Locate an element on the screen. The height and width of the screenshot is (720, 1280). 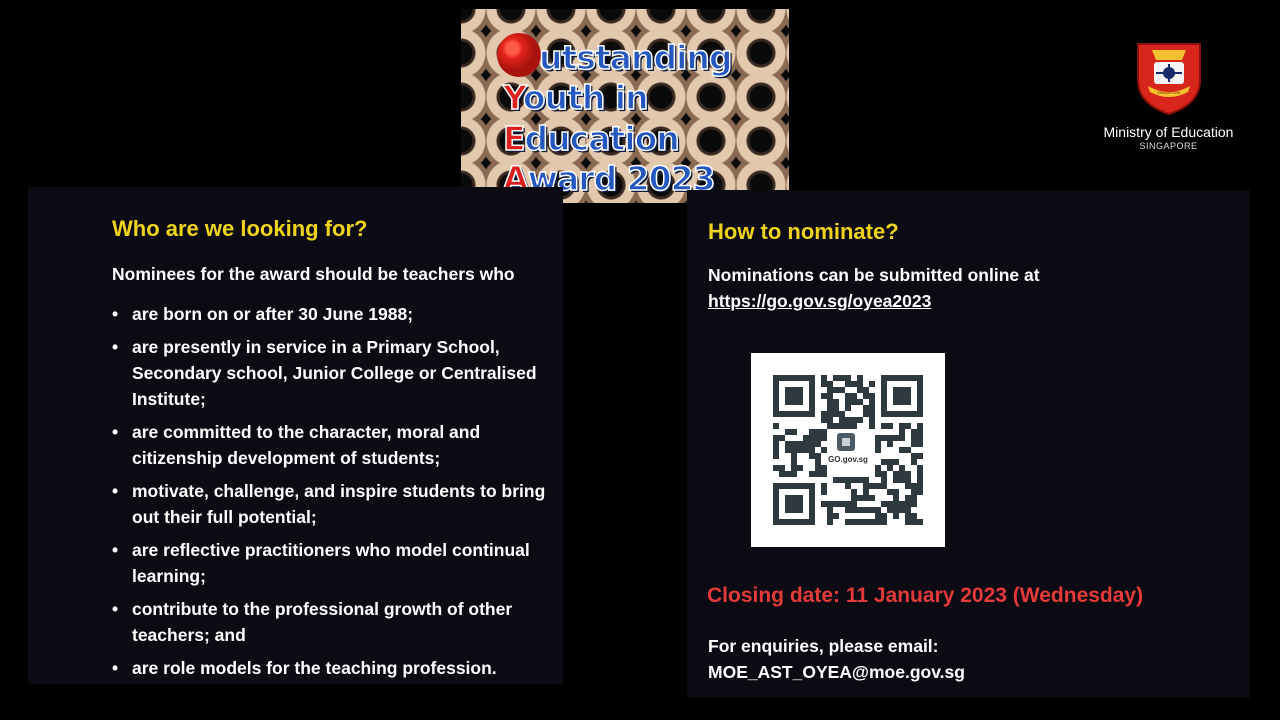
qr-center-label: GO.gov.sg is located at coordinates (848, 459).